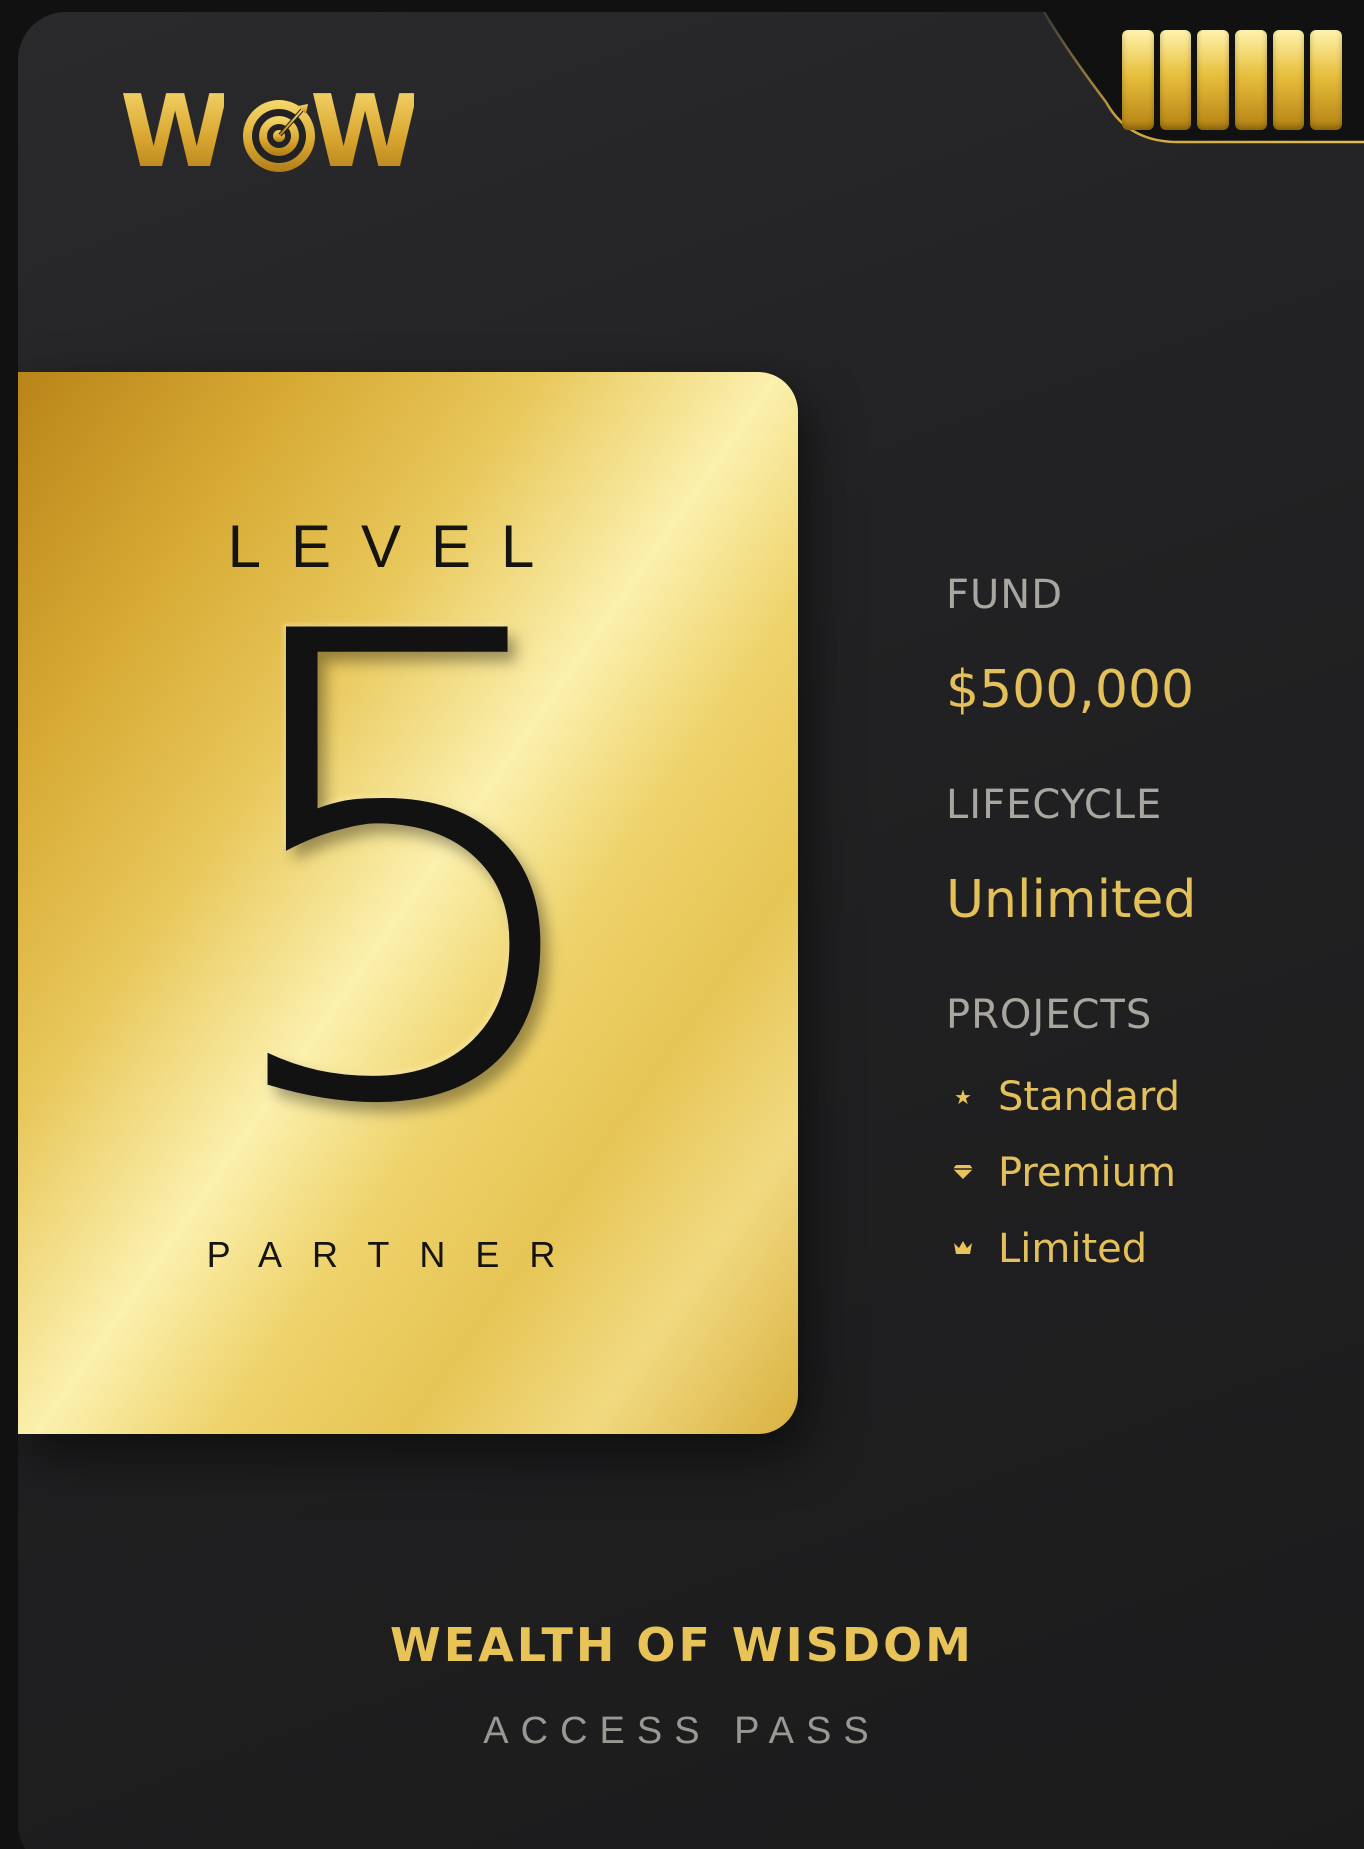 This screenshot has height=1849, width=1364. I want to click on fund-value: $500,000, so click(1070, 690).